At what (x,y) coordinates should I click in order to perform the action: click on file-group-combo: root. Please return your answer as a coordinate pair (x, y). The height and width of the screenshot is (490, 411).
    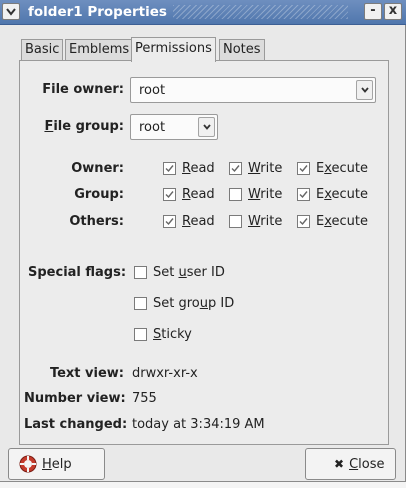
    Looking at the image, I should click on (174, 127).